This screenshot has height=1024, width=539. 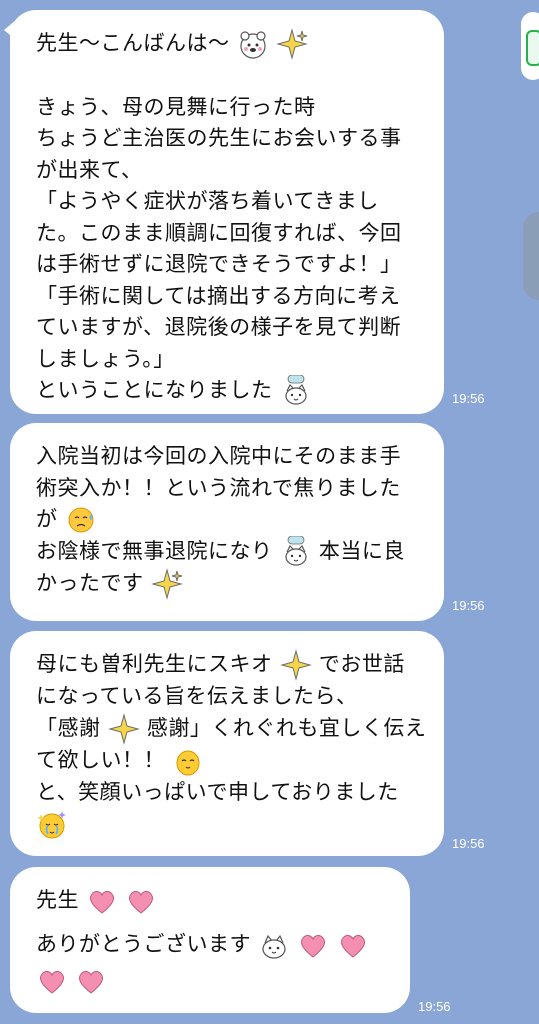 I want to click on message-line: 入院当初は今回の入院中にそのまま手, so click(x=230, y=457).